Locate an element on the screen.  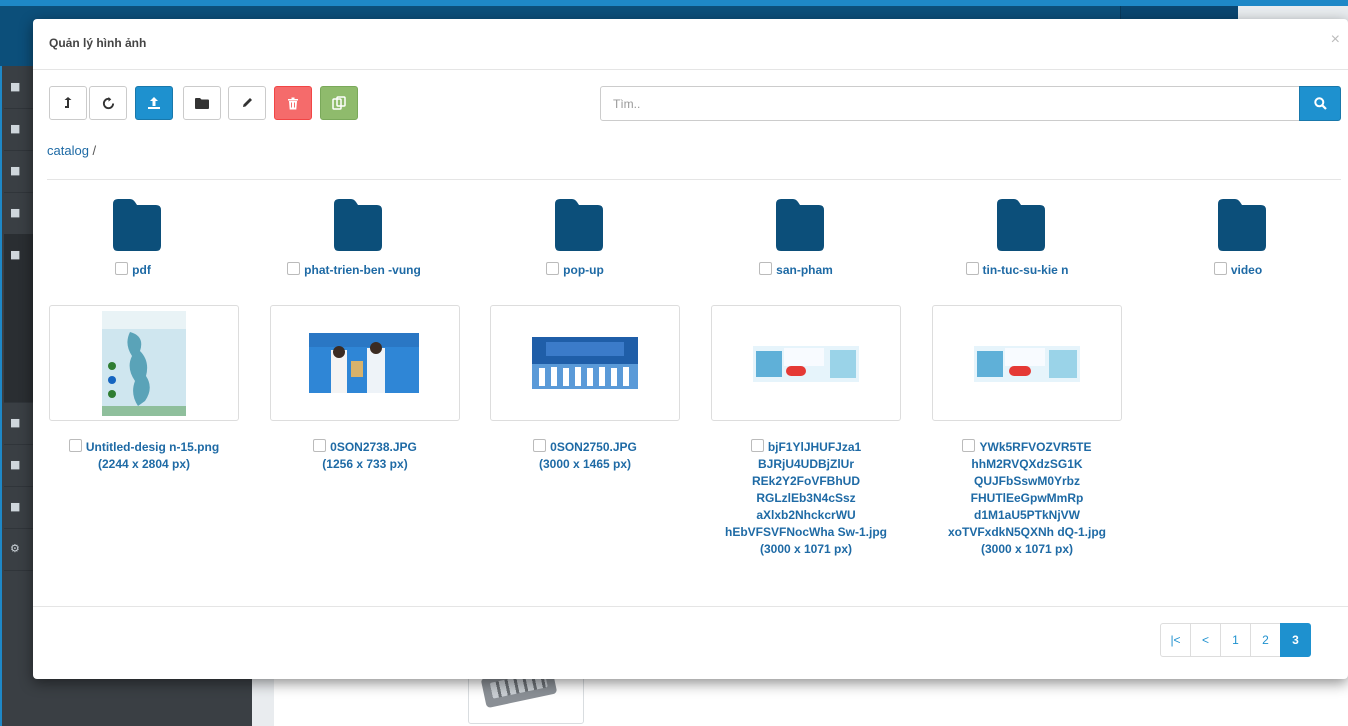
prev-page-button: < is located at coordinates (1205, 640).